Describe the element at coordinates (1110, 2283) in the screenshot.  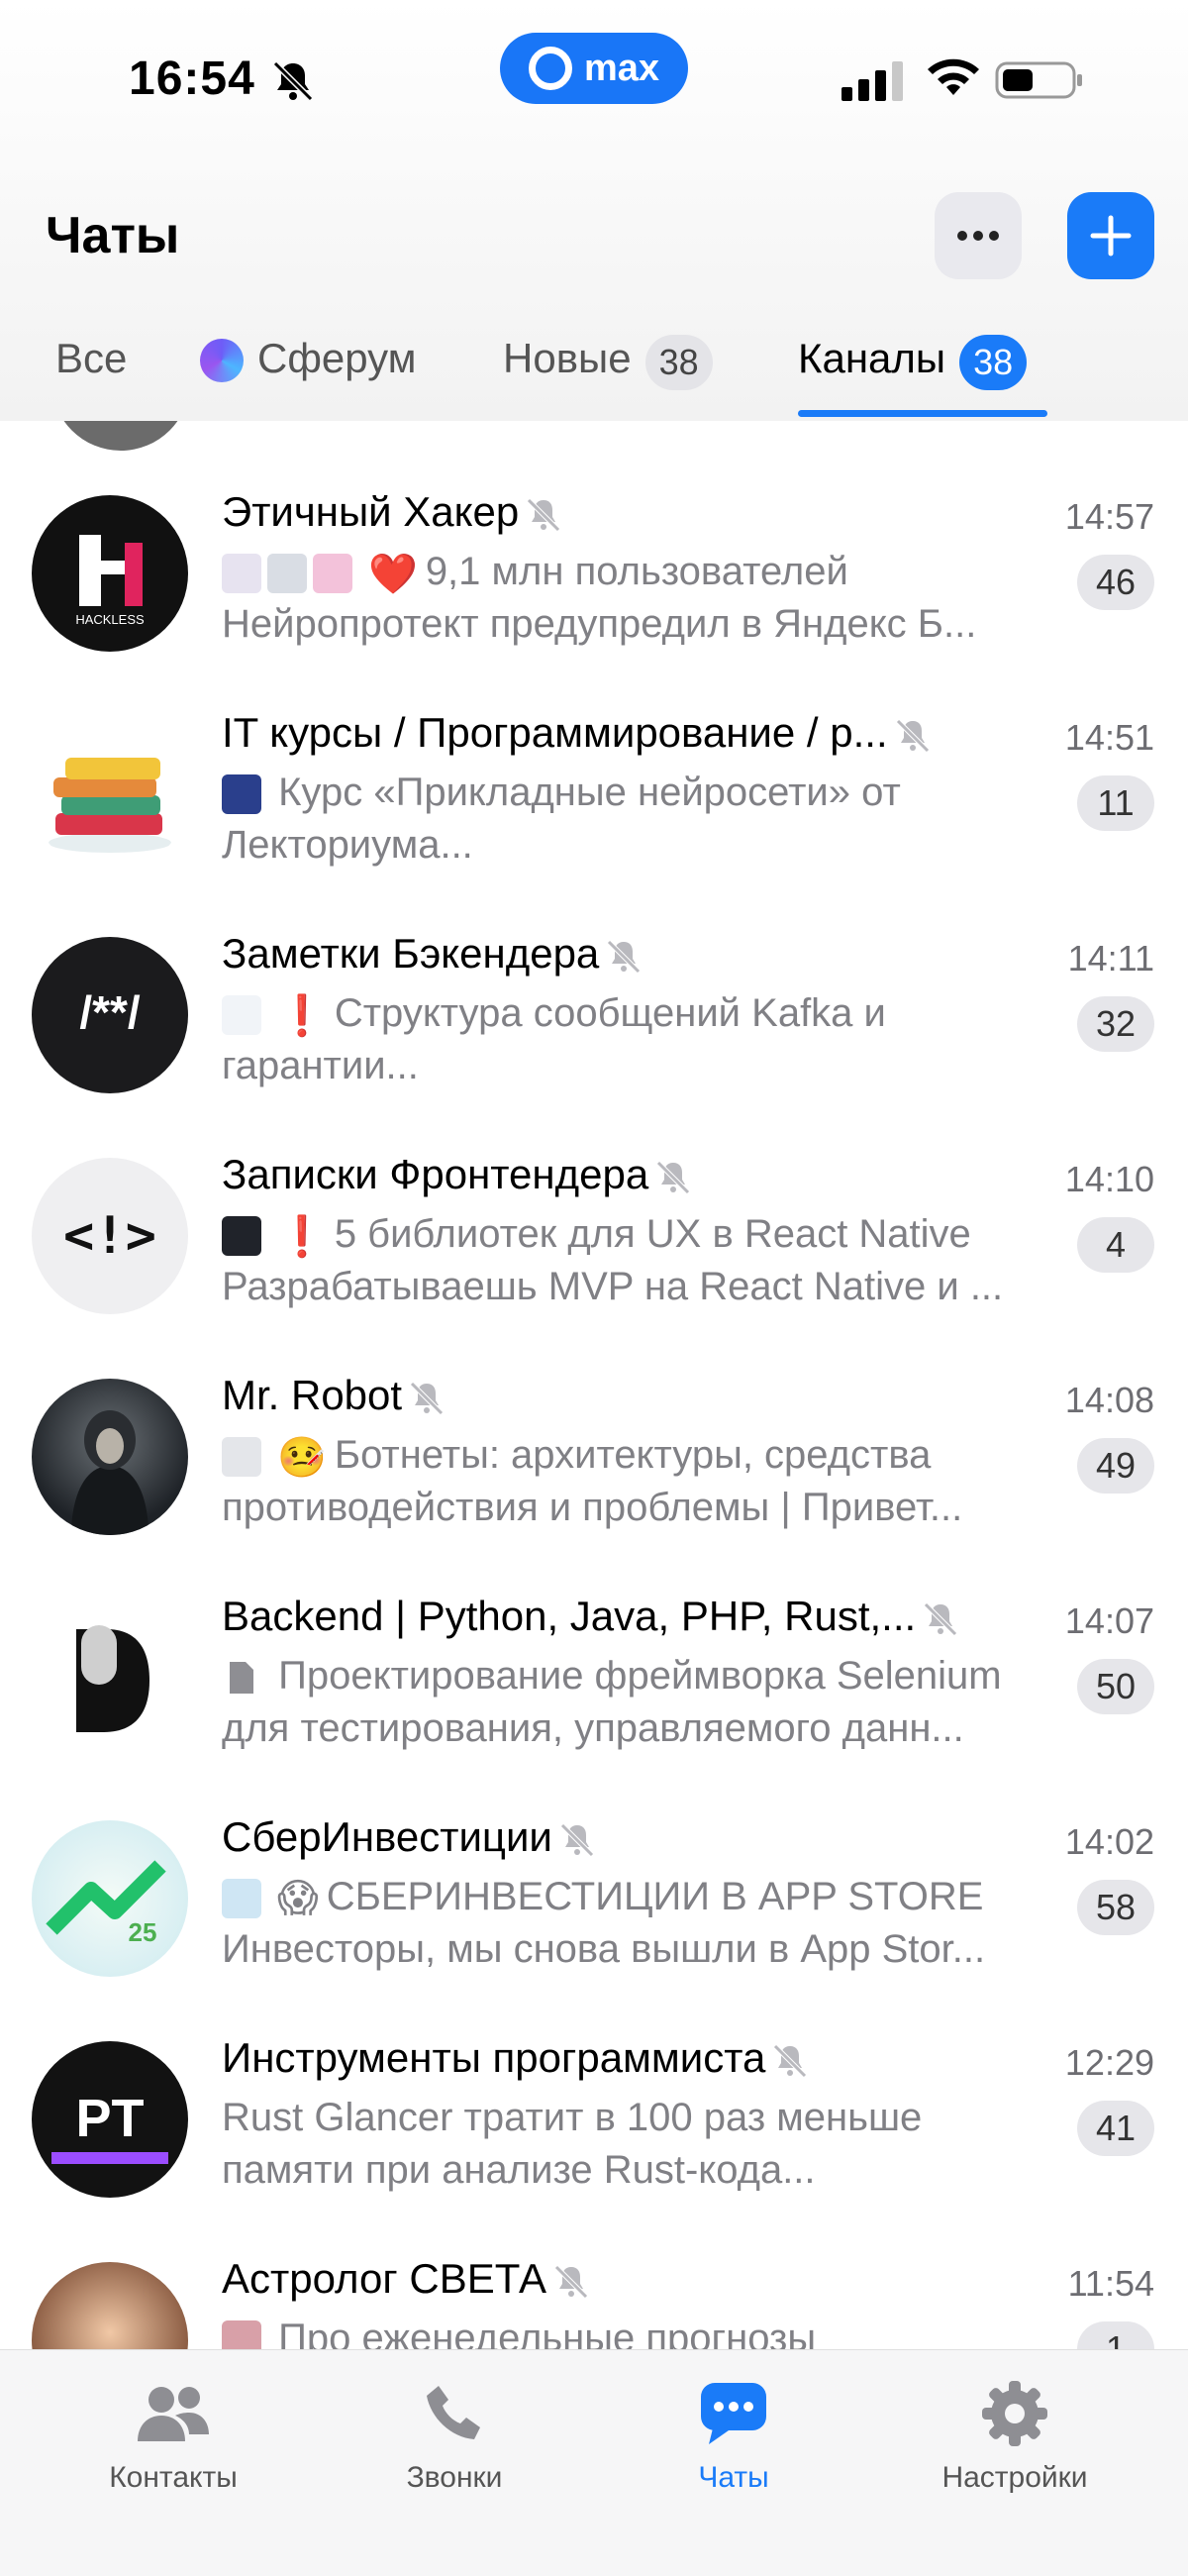
I see `chat-time: 11:54` at that location.